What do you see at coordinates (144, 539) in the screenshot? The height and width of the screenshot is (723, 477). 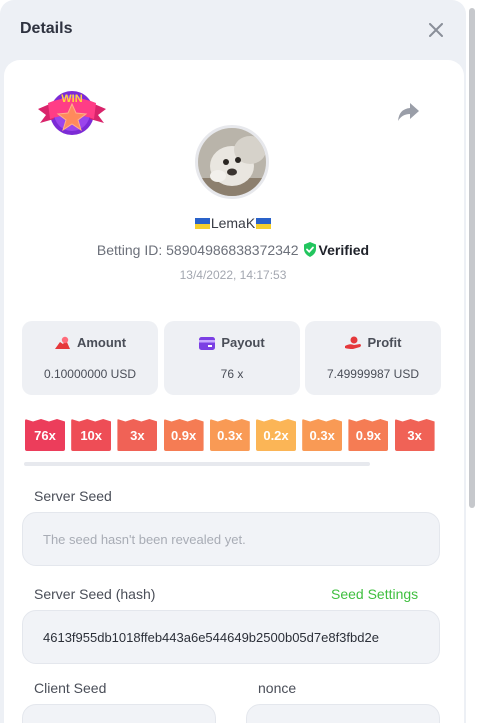 I see `server-seed-placeholder: The seed hasn't been revealed yet.` at bounding box center [144, 539].